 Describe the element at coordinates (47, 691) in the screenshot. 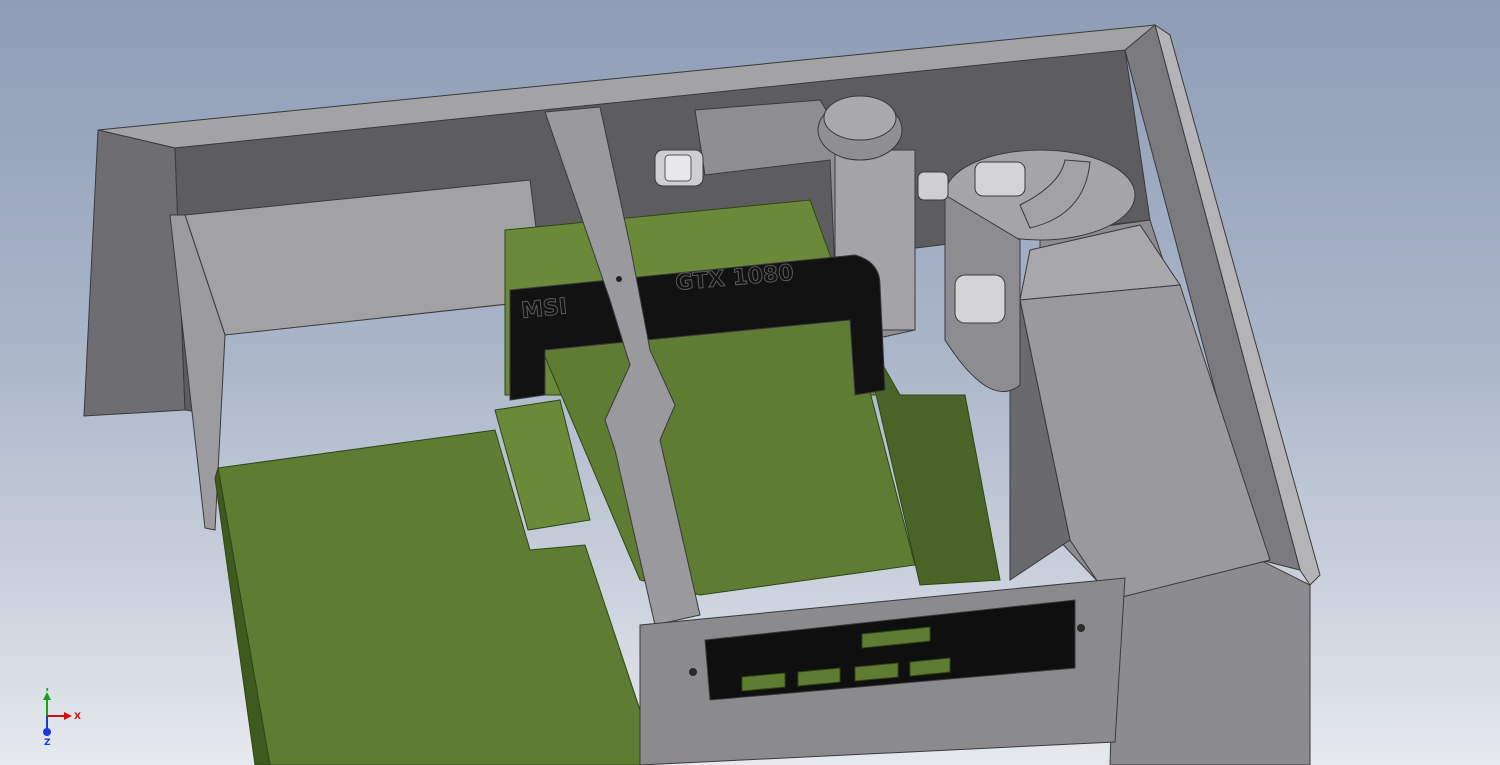

I see `y-axis-label: Y` at that location.